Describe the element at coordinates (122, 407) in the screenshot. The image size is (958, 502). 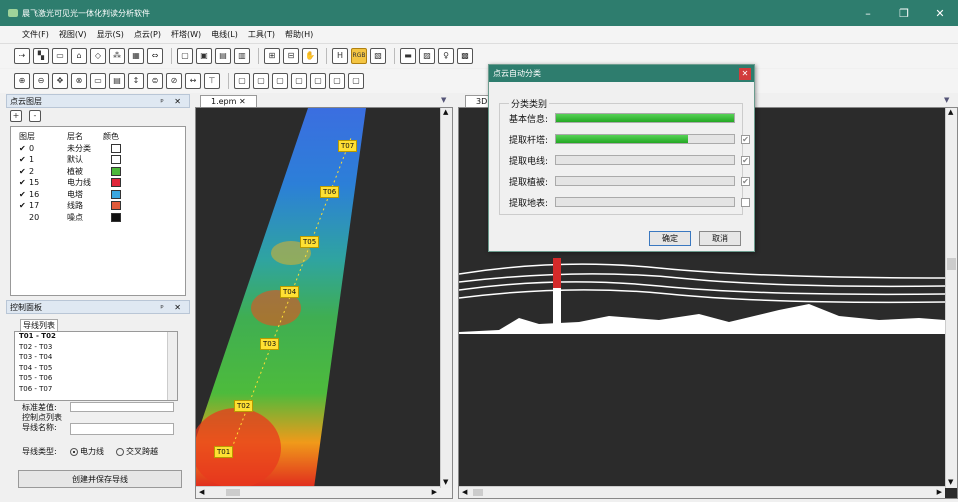
I see `std-value-field` at that location.